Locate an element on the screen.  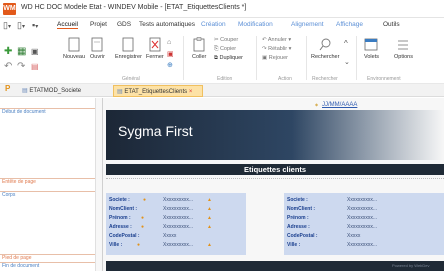
group-rechercher-label: Rechercher is located at coordinates (325, 79).